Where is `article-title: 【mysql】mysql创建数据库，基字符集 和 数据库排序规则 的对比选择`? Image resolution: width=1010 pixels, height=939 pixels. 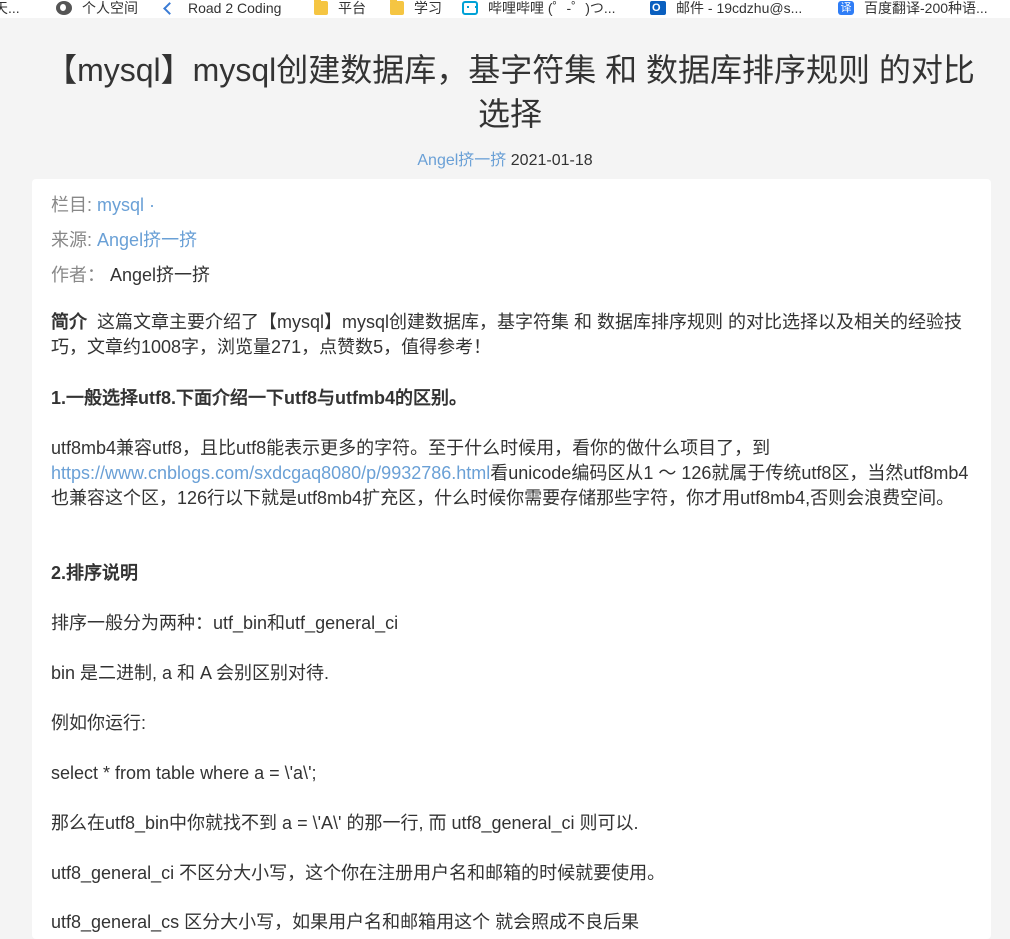
article-title: 【mysql】mysql创建数据库，基字符集 和 数据库排序规则 的对比选择 is located at coordinates (510, 92).